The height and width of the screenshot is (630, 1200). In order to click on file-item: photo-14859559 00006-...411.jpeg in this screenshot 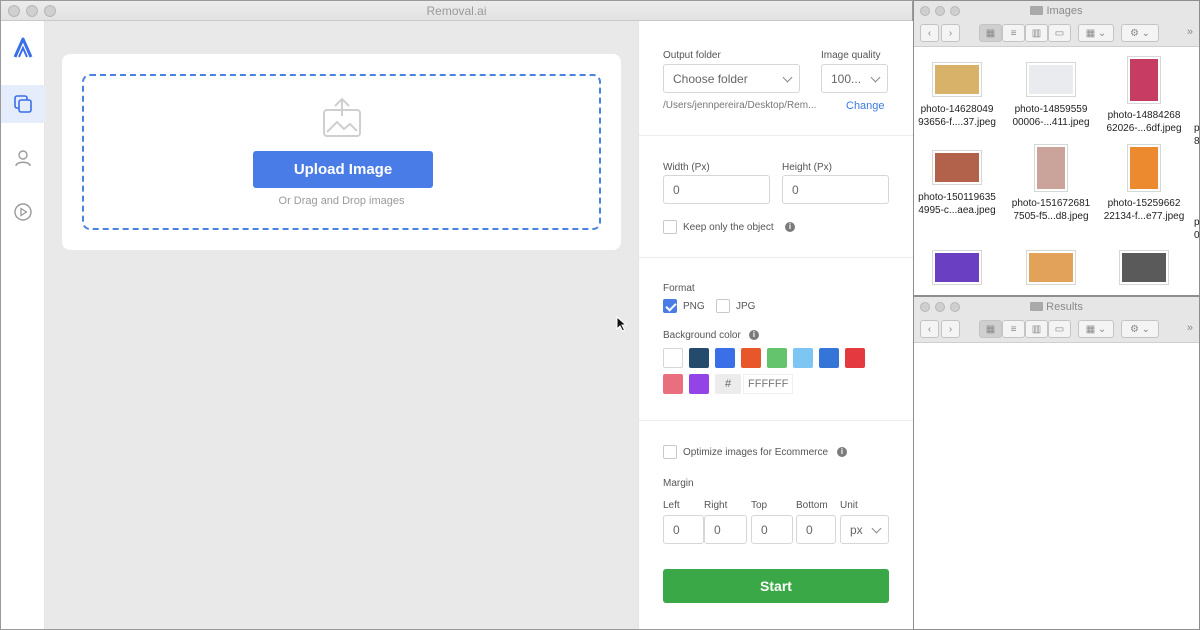, I will do `click(1051, 96)`.